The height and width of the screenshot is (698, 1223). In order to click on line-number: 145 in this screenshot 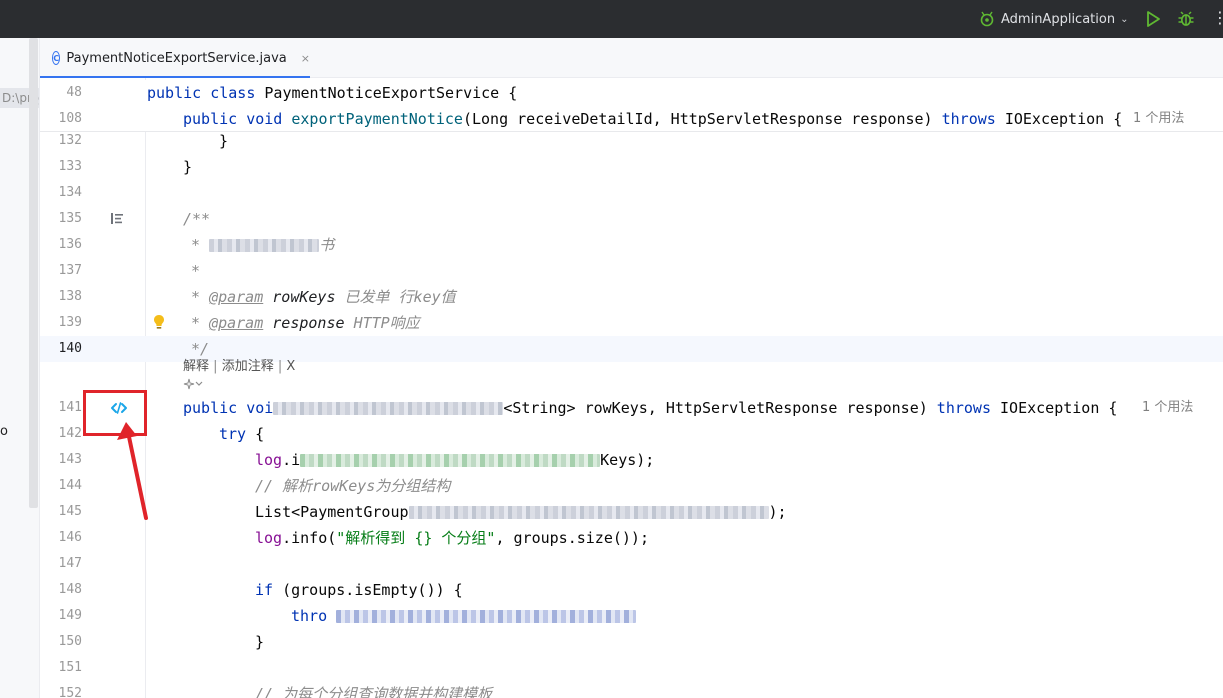, I will do `click(70, 511)`.